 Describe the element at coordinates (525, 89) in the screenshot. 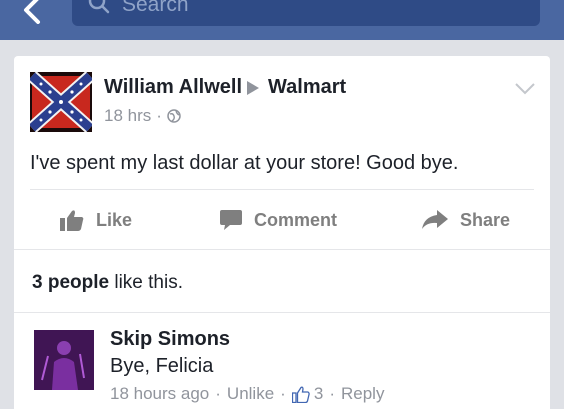

I see `chevron-down-icon` at that location.